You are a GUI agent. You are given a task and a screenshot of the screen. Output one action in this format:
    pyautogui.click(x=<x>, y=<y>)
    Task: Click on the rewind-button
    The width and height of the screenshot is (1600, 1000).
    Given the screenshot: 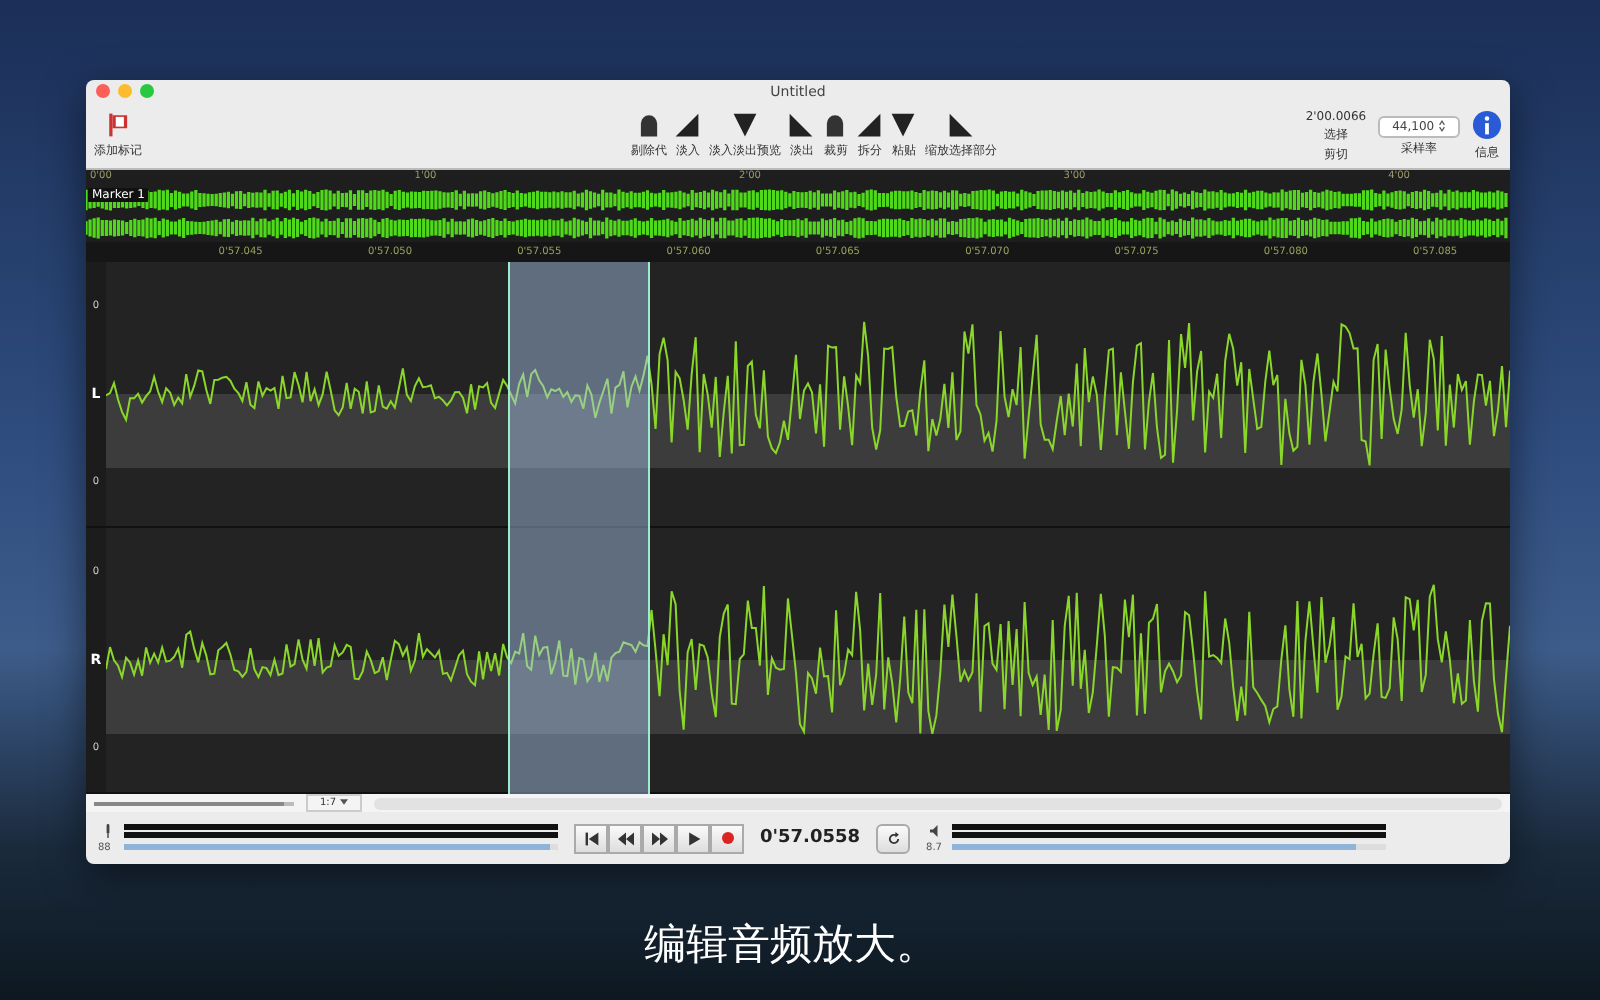 What is the action you would take?
    pyautogui.click(x=625, y=838)
    